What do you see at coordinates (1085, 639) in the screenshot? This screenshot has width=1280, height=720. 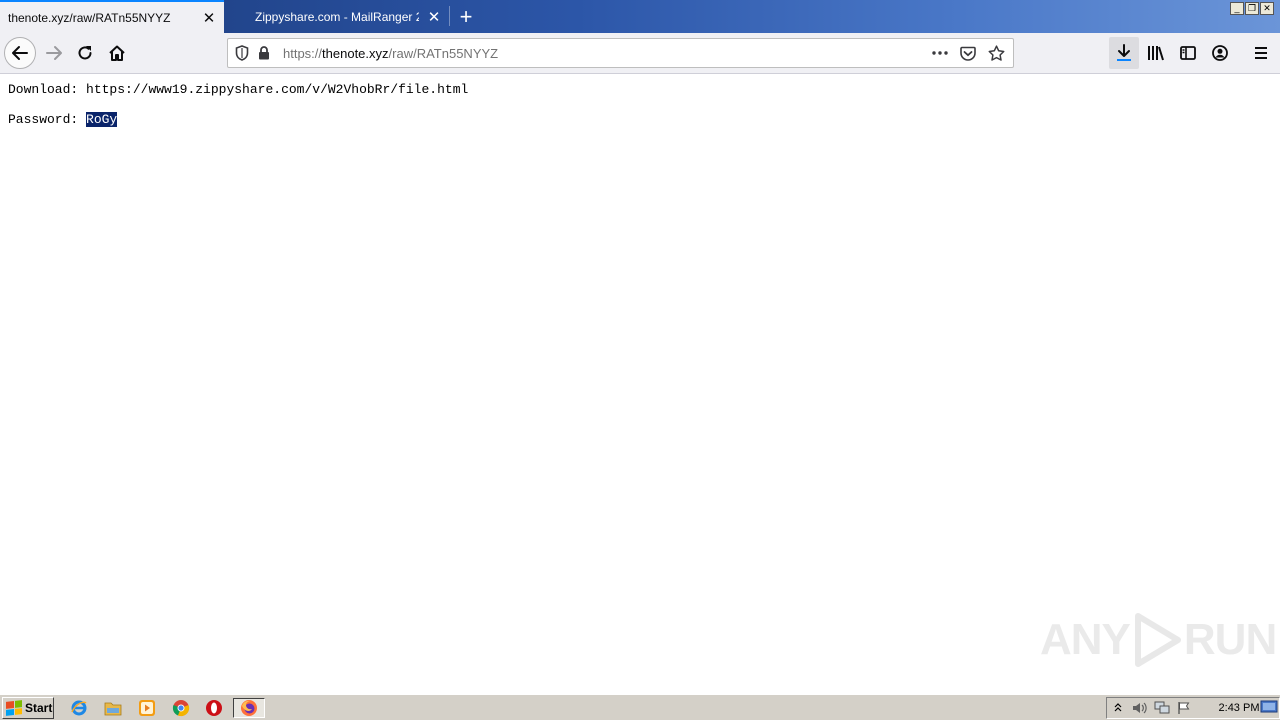 I see `watermark-left: ANY` at bounding box center [1085, 639].